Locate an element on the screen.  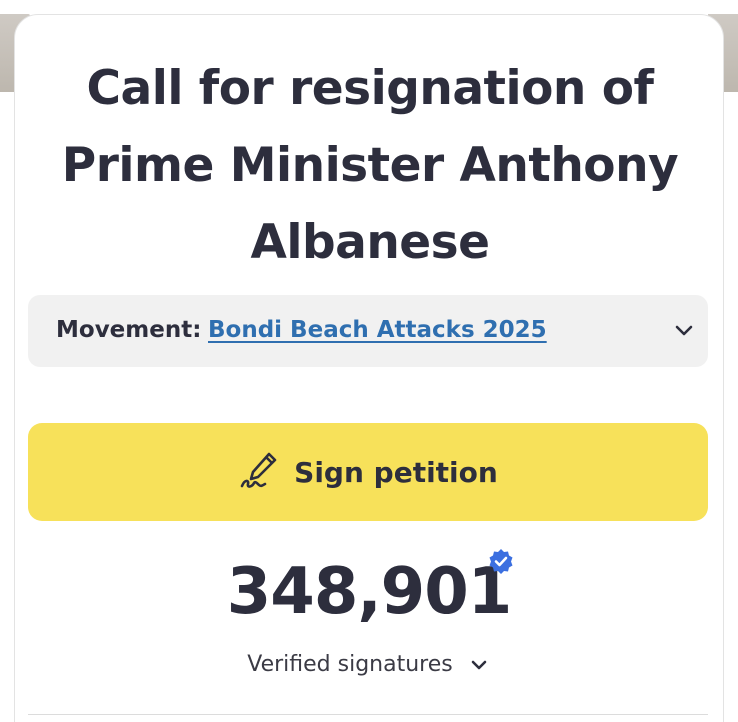
movement-link: Bondi Beach Attacks 2025 is located at coordinates (377, 330).